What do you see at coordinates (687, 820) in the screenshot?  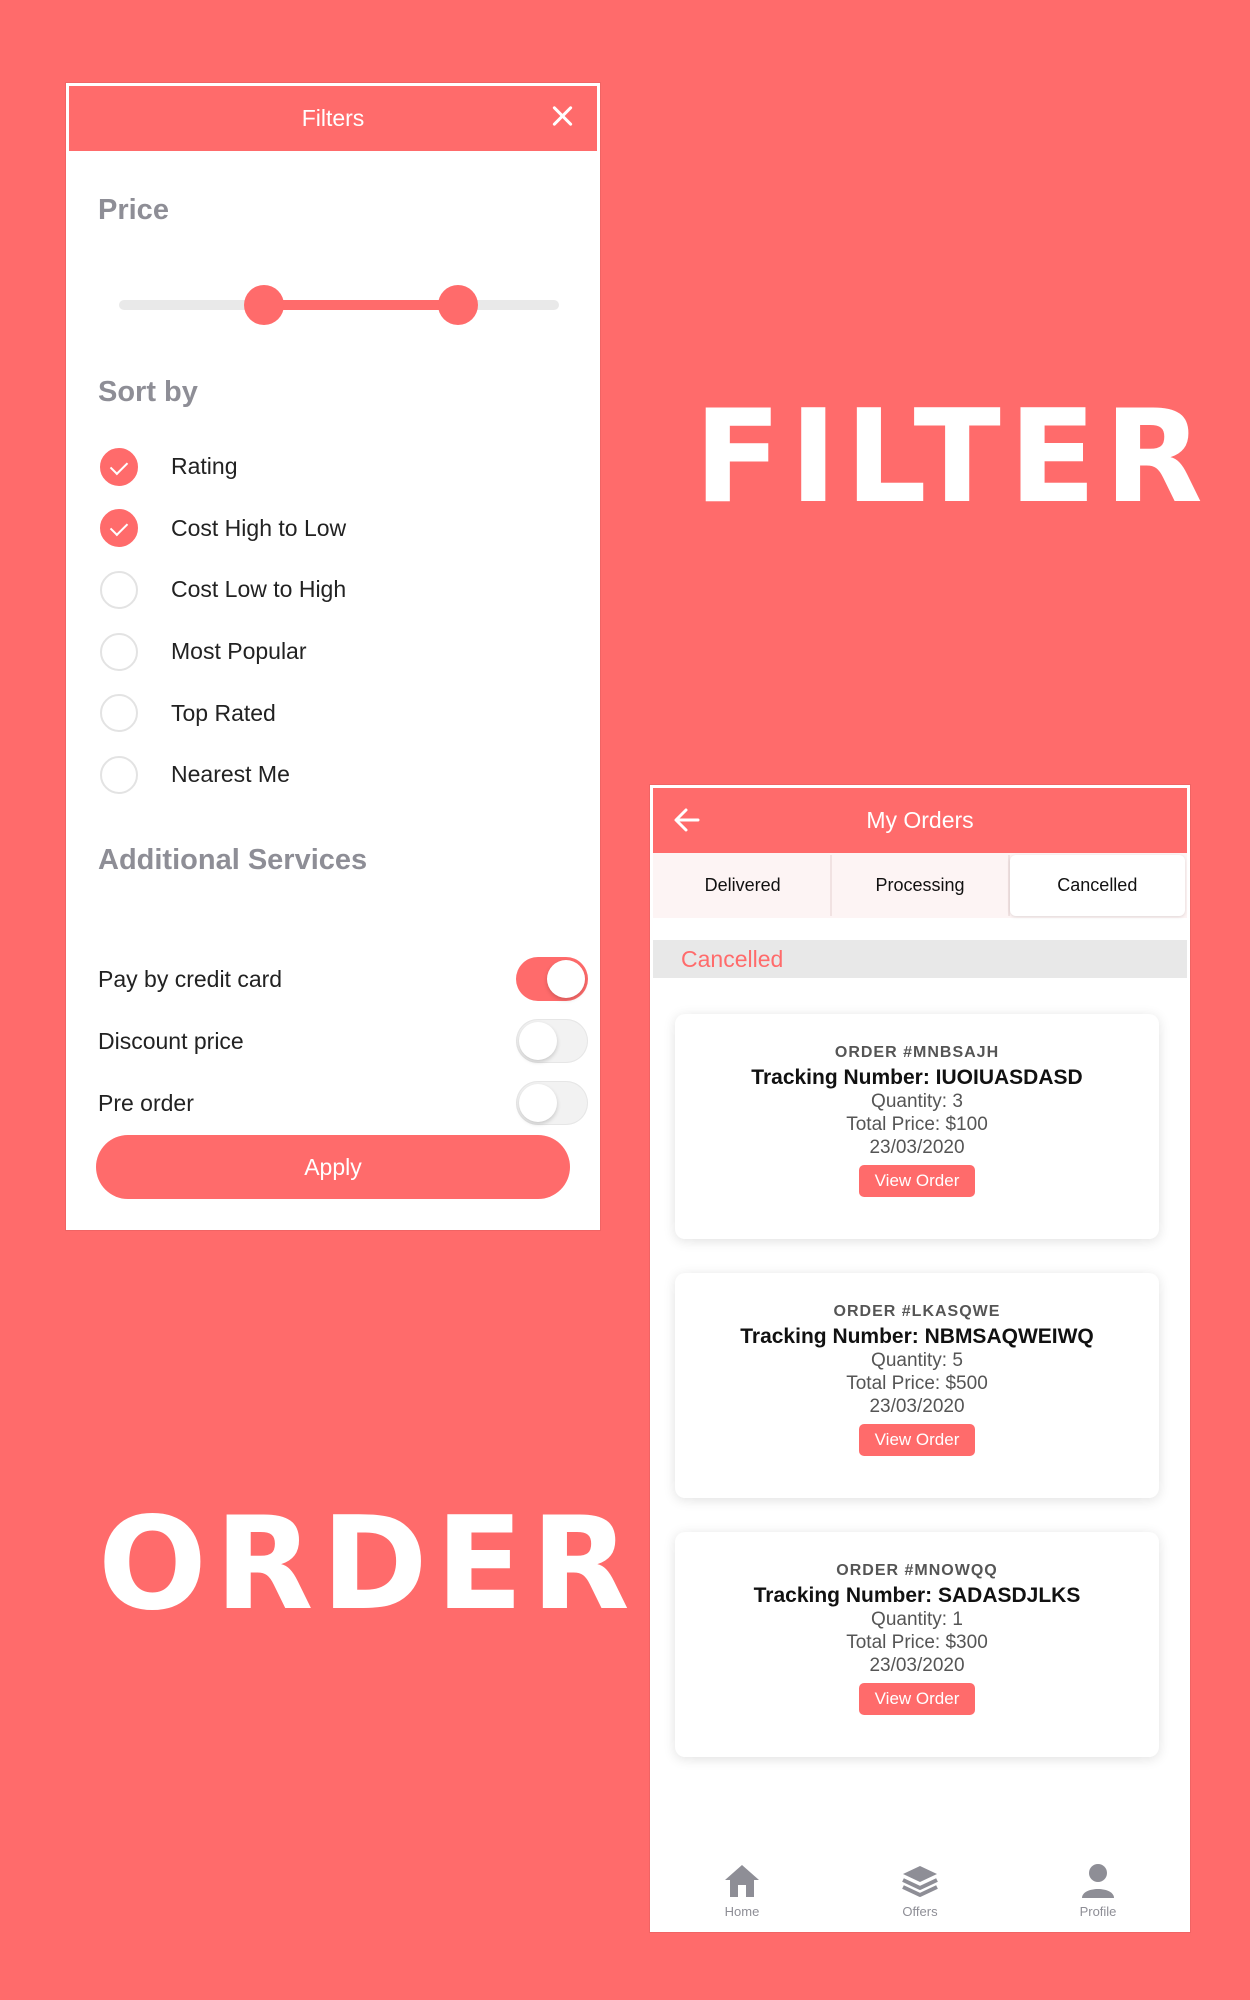 I see `back-arrow-icon` at bounding box center [687, 820].